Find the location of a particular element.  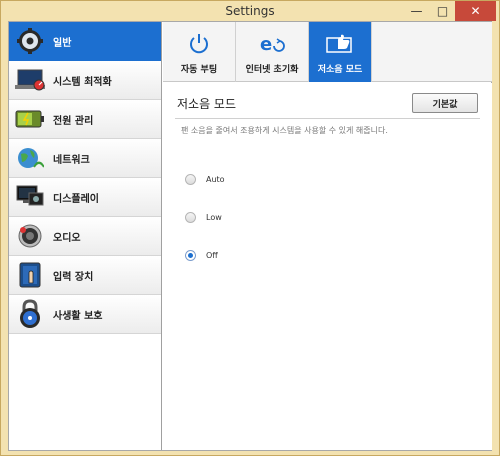

display-icon is located at coordinates (30, 197).